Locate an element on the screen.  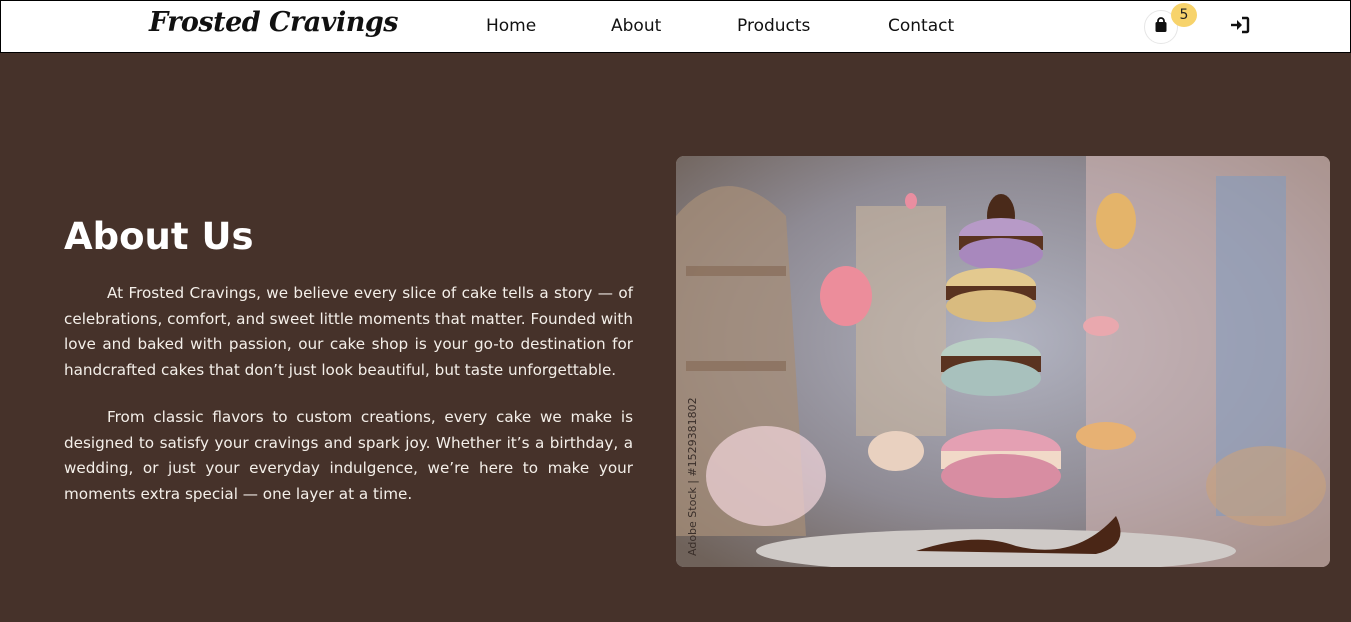
login-button is located at coordinates (1240, 27).